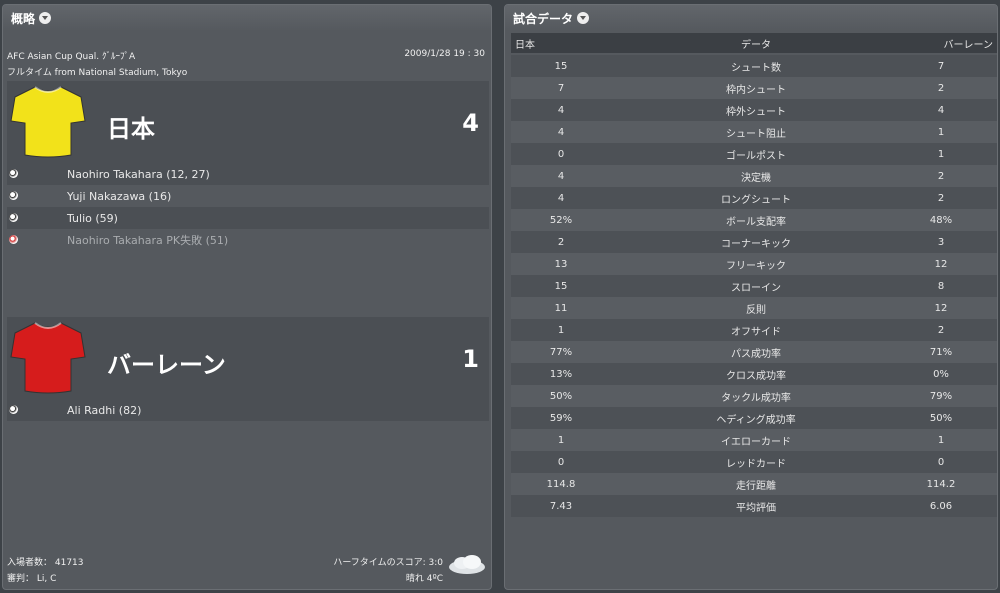 Image resolution: width=1000 pixels, height=593 pixels. I want to click on home-team-name: 日本, so click(131, 129).